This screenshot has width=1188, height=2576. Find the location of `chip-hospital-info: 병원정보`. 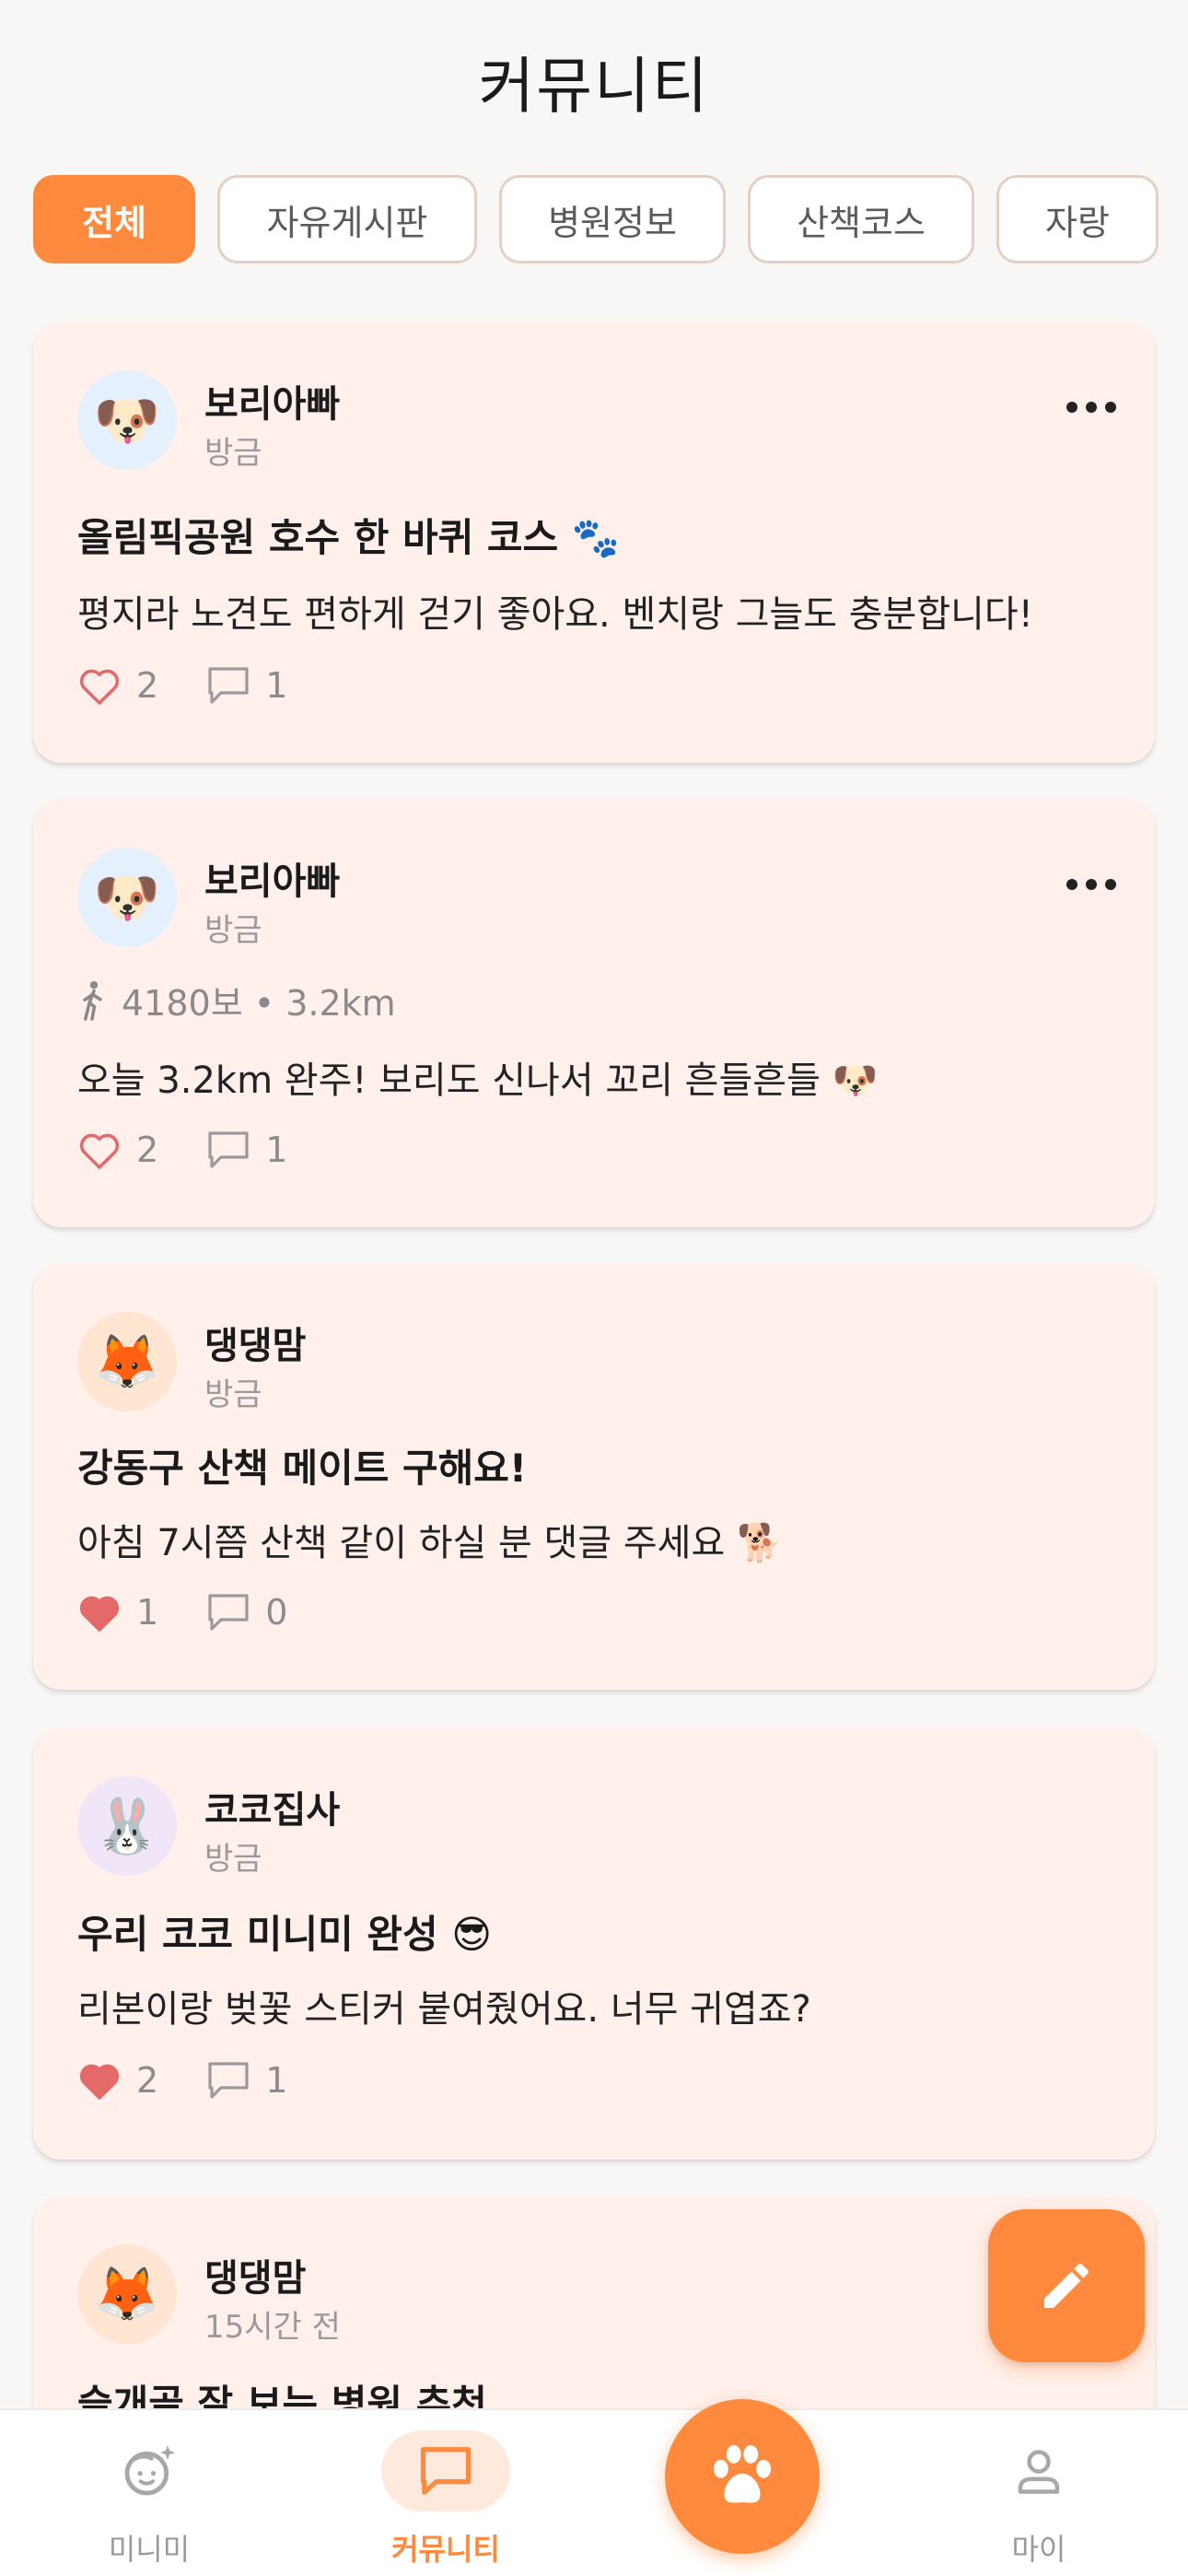

chip-hospital-info: 병원정보 is located at coordinates (612, 219).